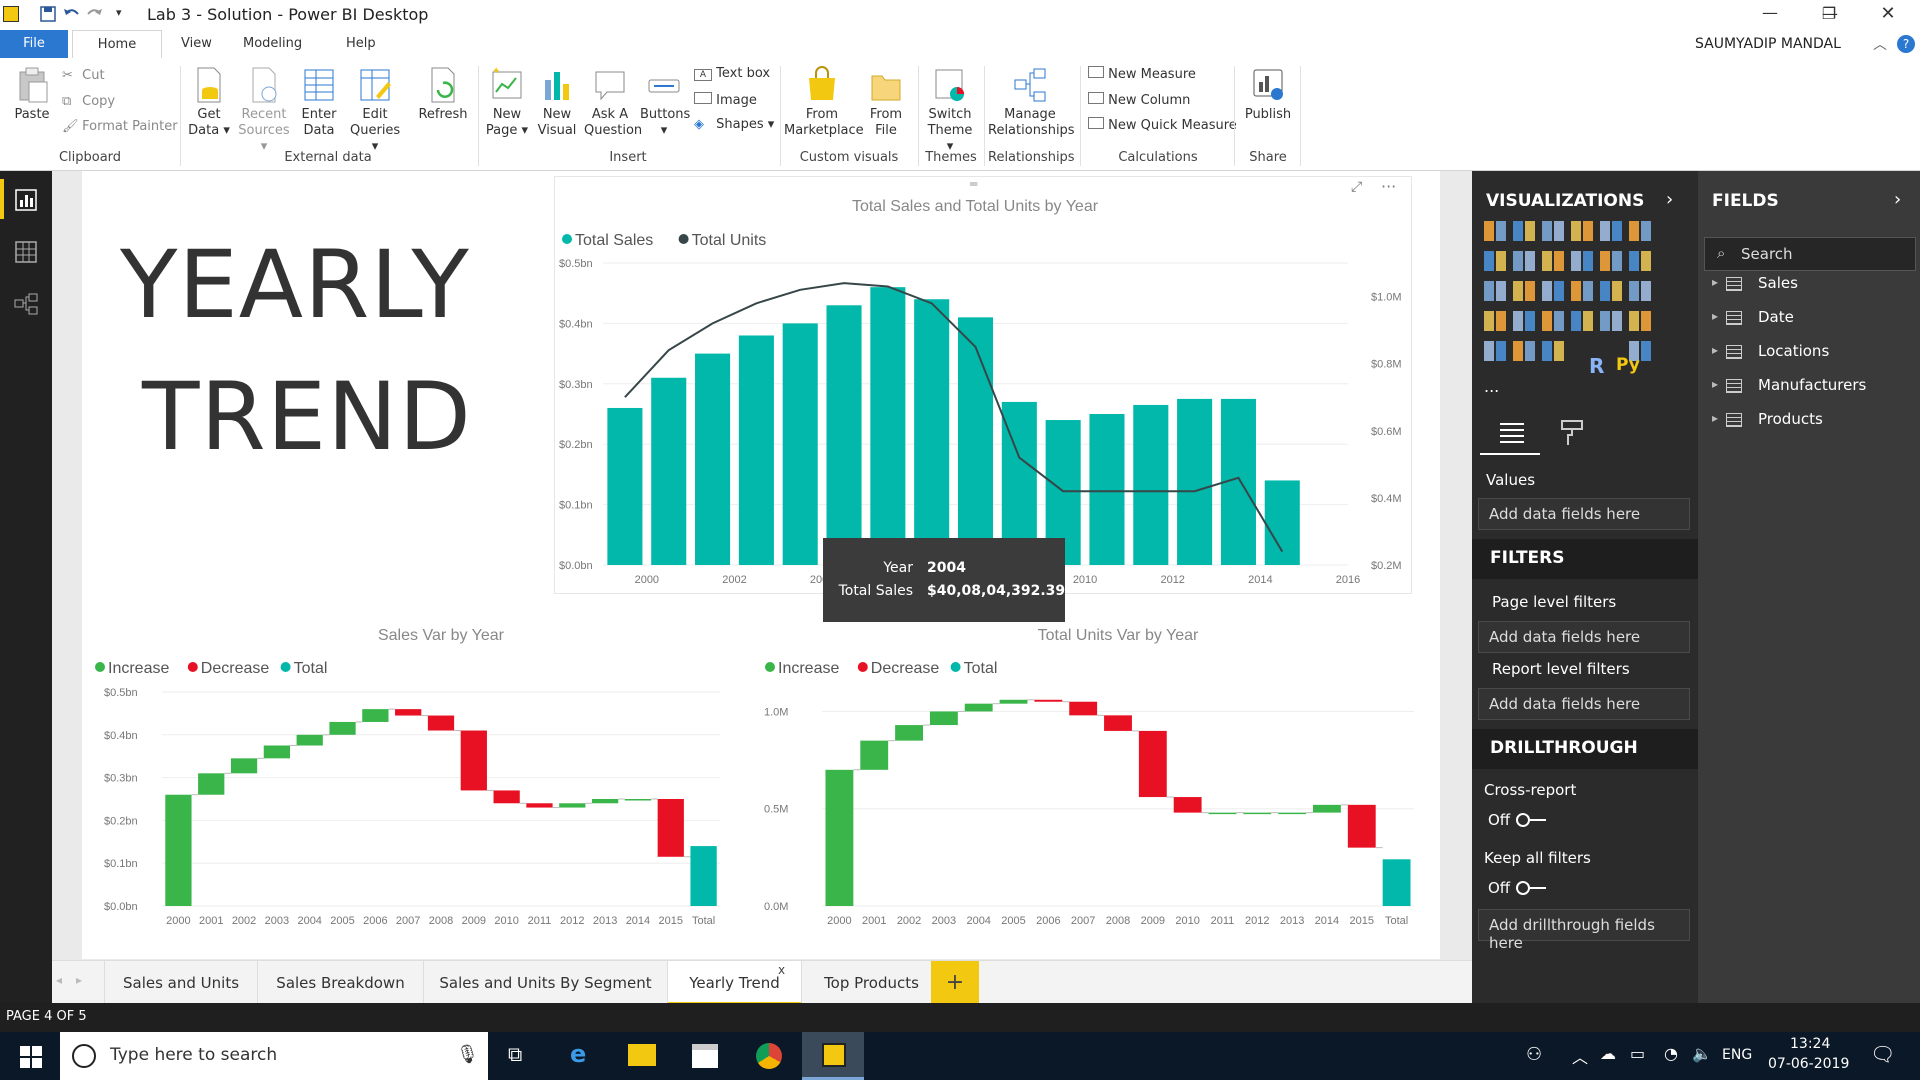  What do you see at coordinates (886, 102) in the screenshot?
I see `from-file-button: From File` at bounding box center [886, 102].